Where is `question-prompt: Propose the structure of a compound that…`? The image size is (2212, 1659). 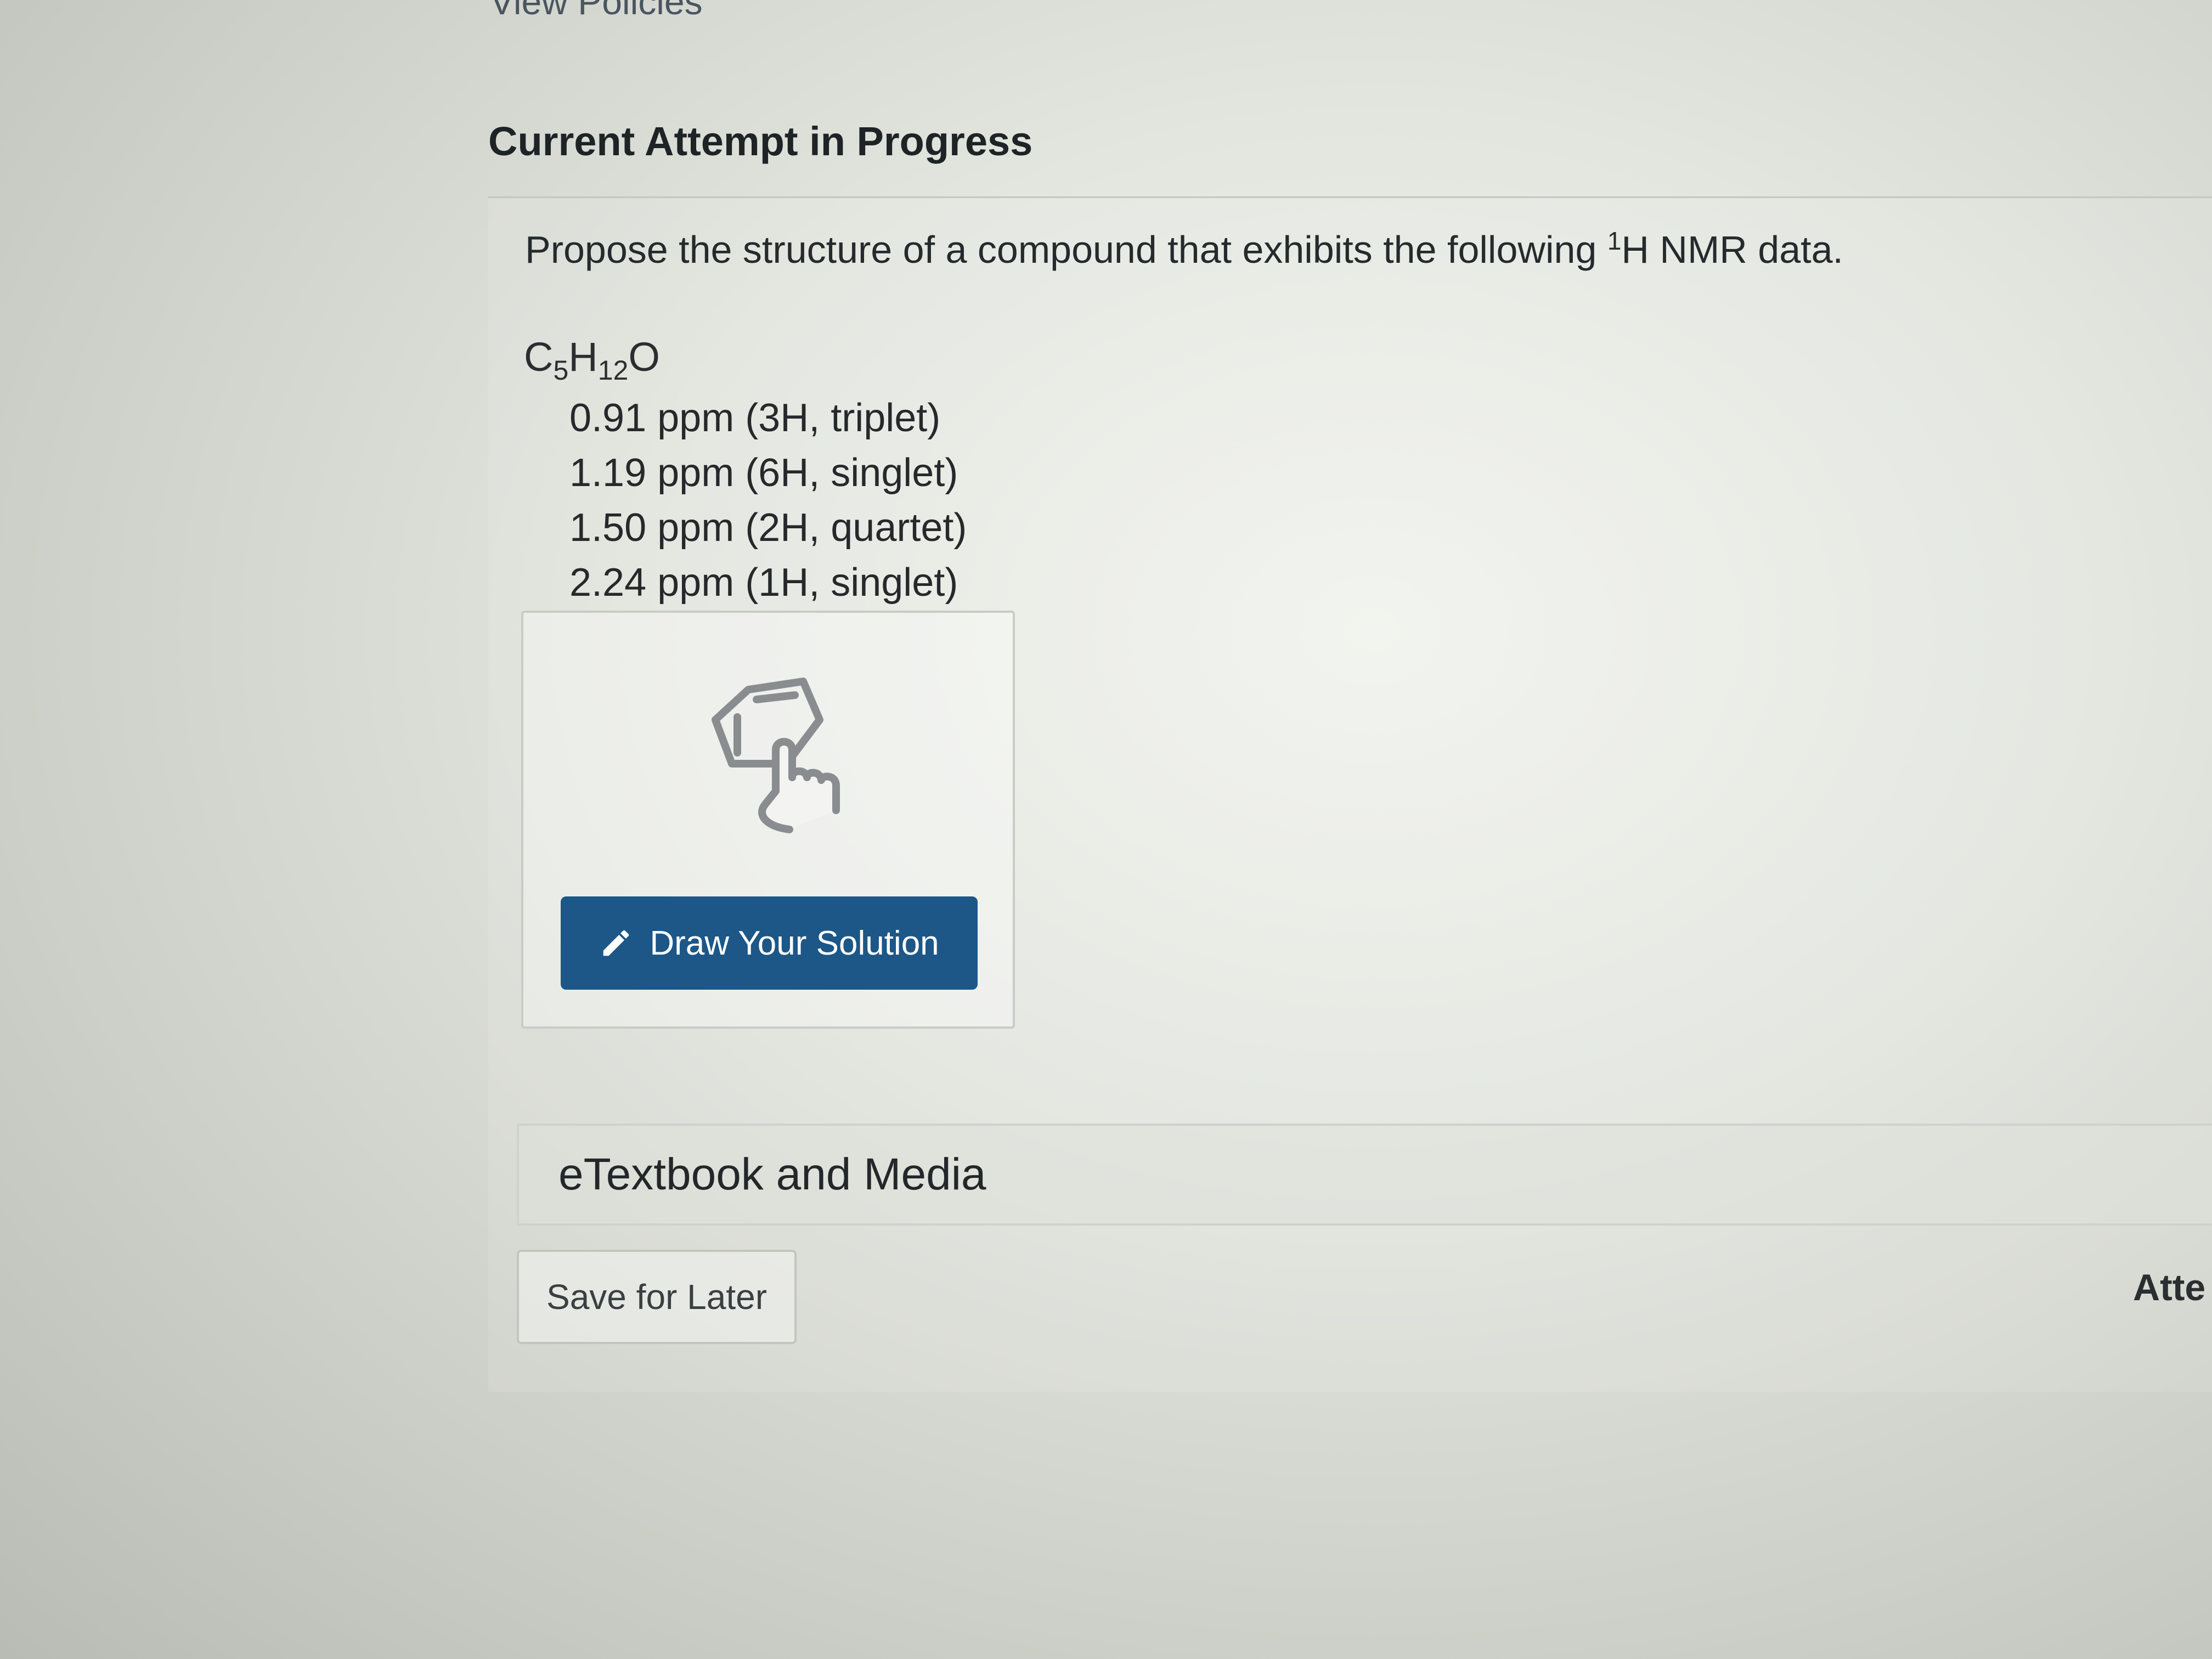 question-prompt: Propose the structure of a compound that… is located at coordinates (1184, 249).